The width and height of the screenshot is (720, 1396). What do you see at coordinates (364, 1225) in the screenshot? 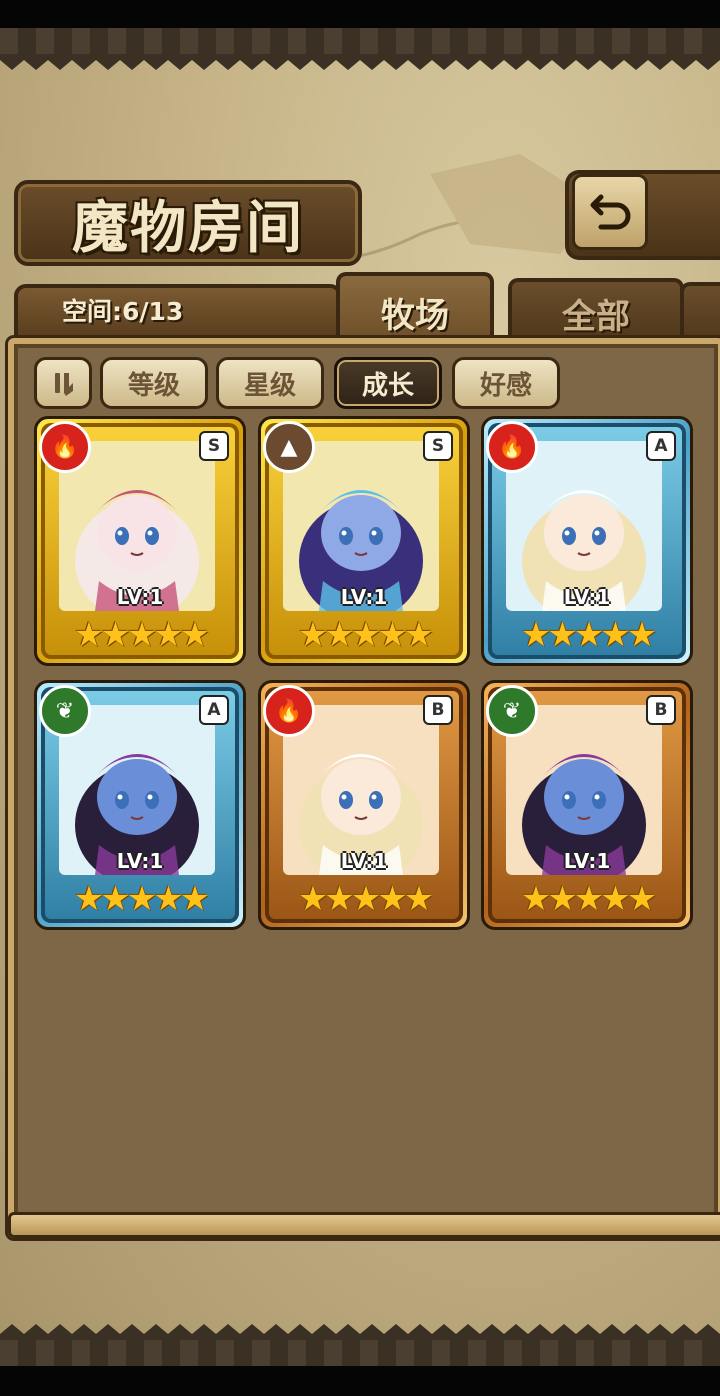
I see `panel-bottom-rail` at bounding box center [364, 1225].